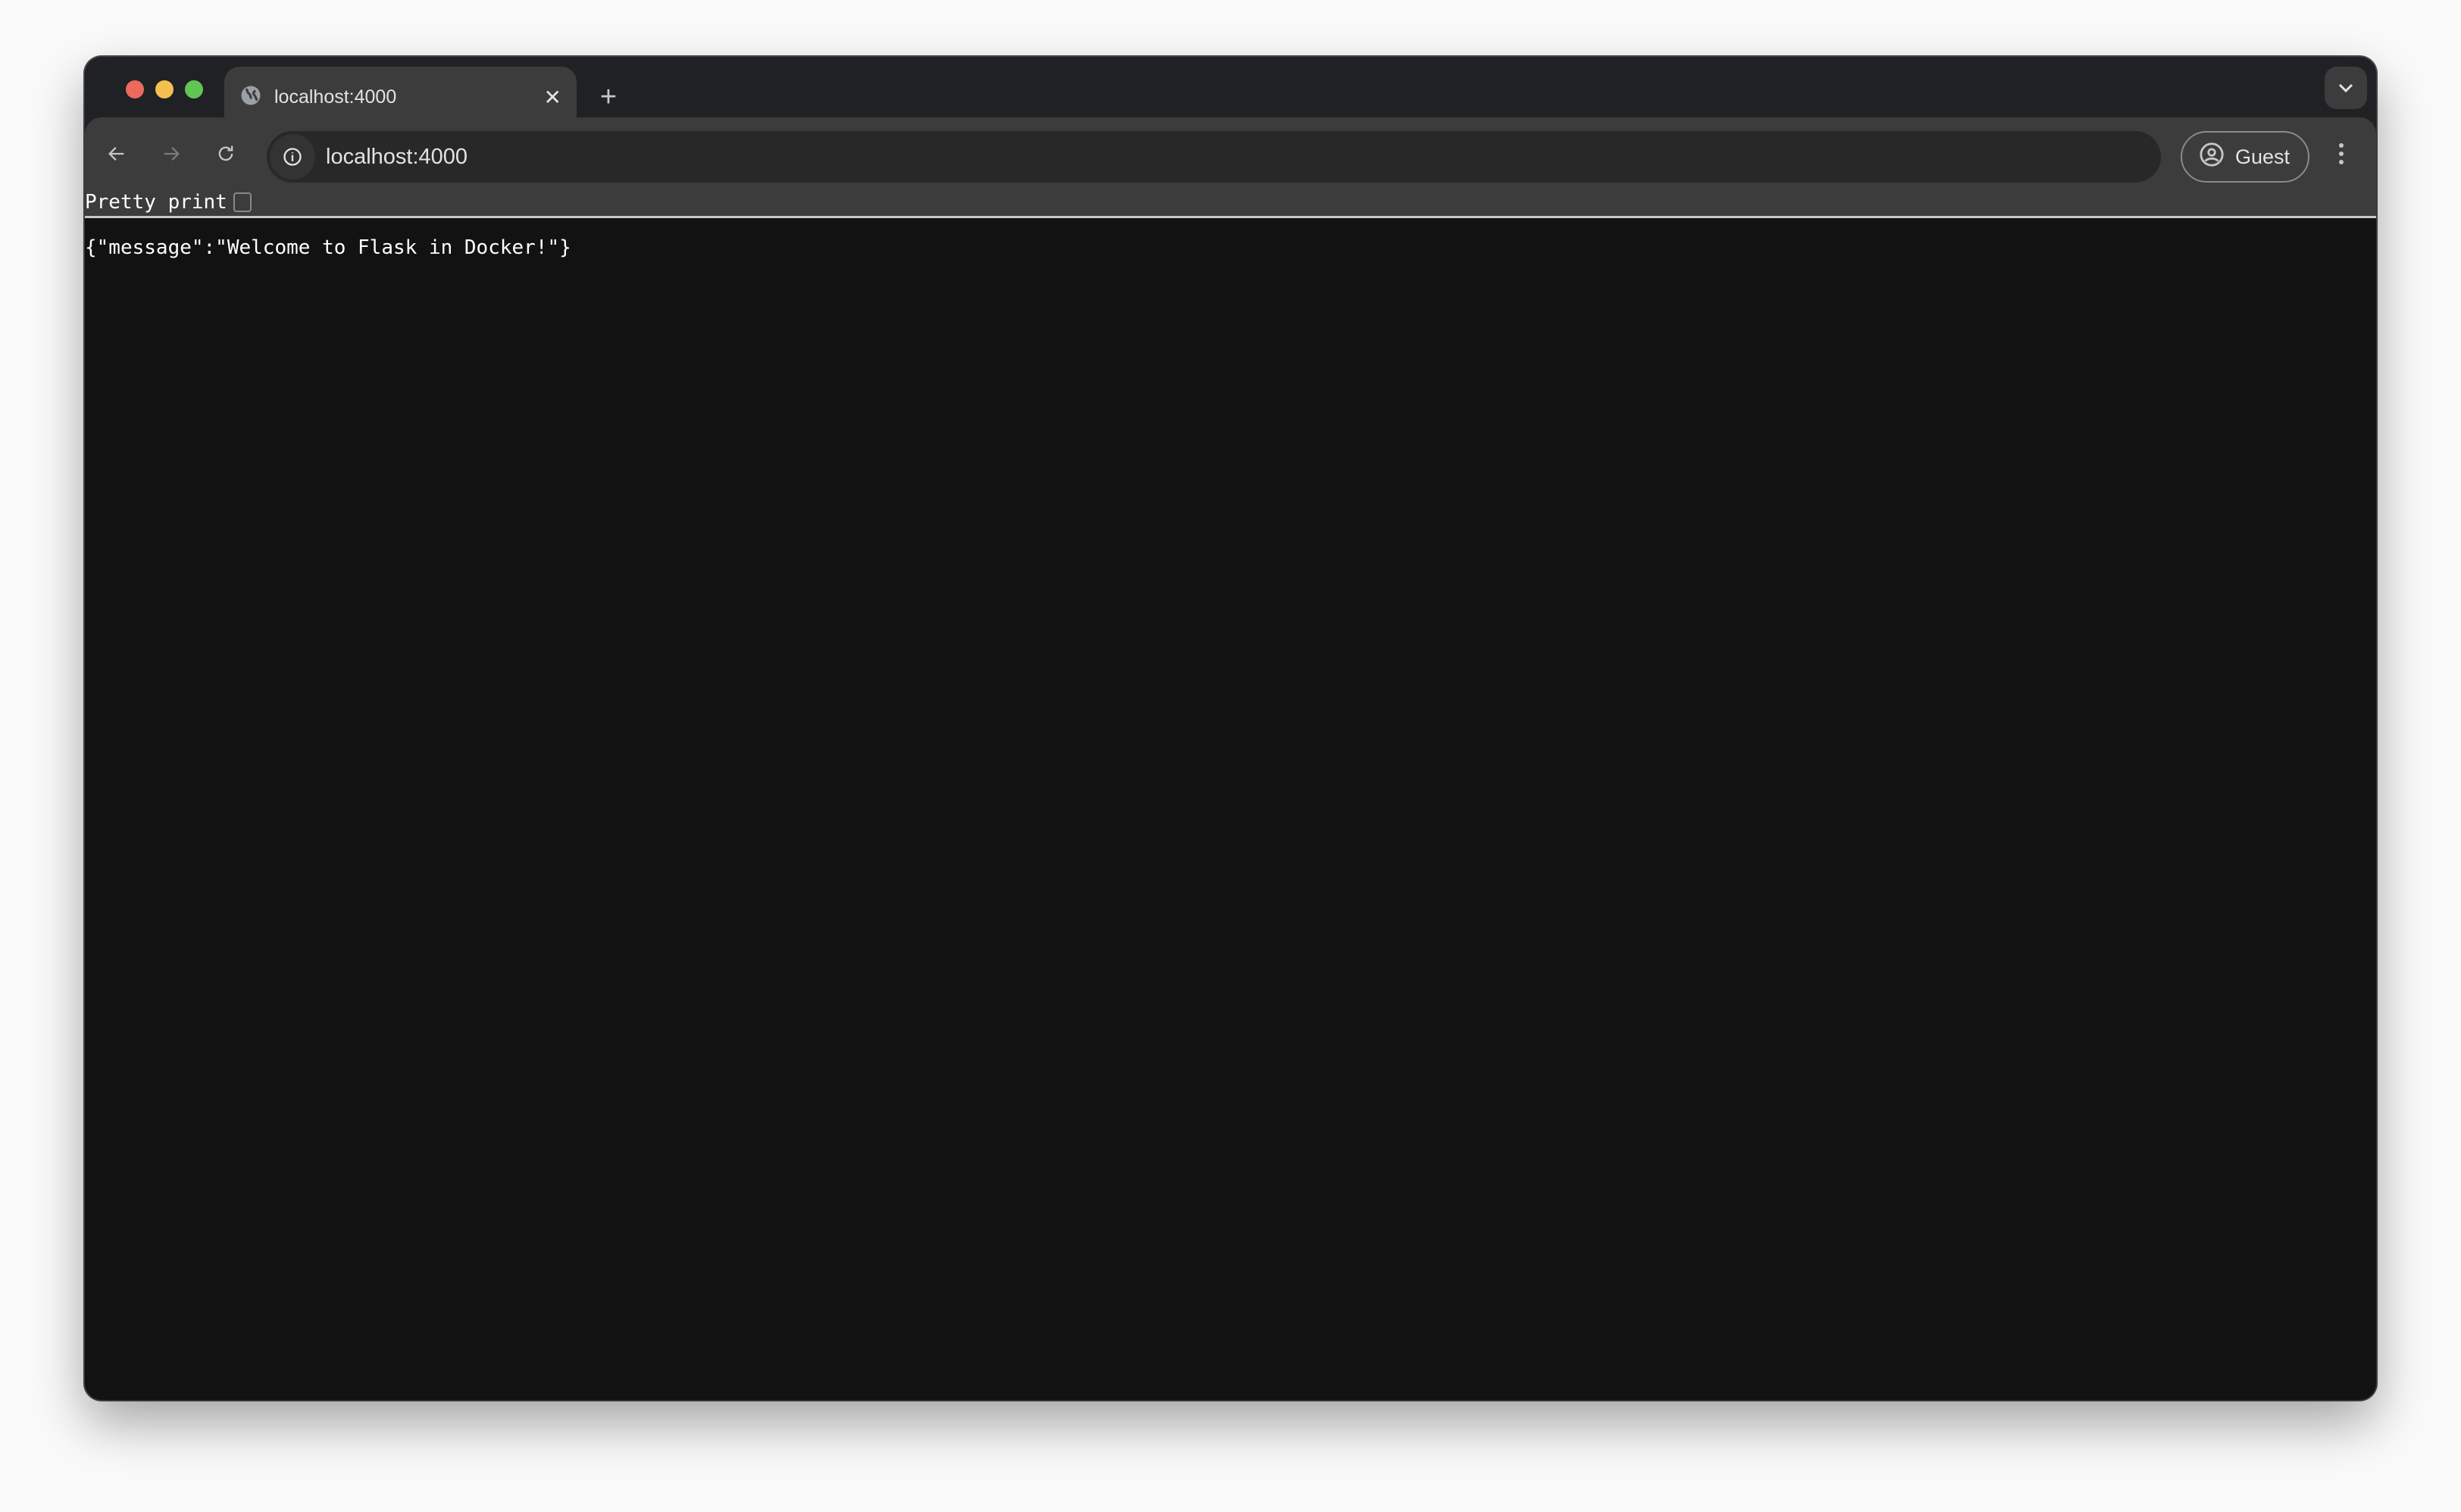  What do you see at coordinates (2342, 153) in the screenshot?
I see `more-menu-button` at bounding box center [2342, 153].